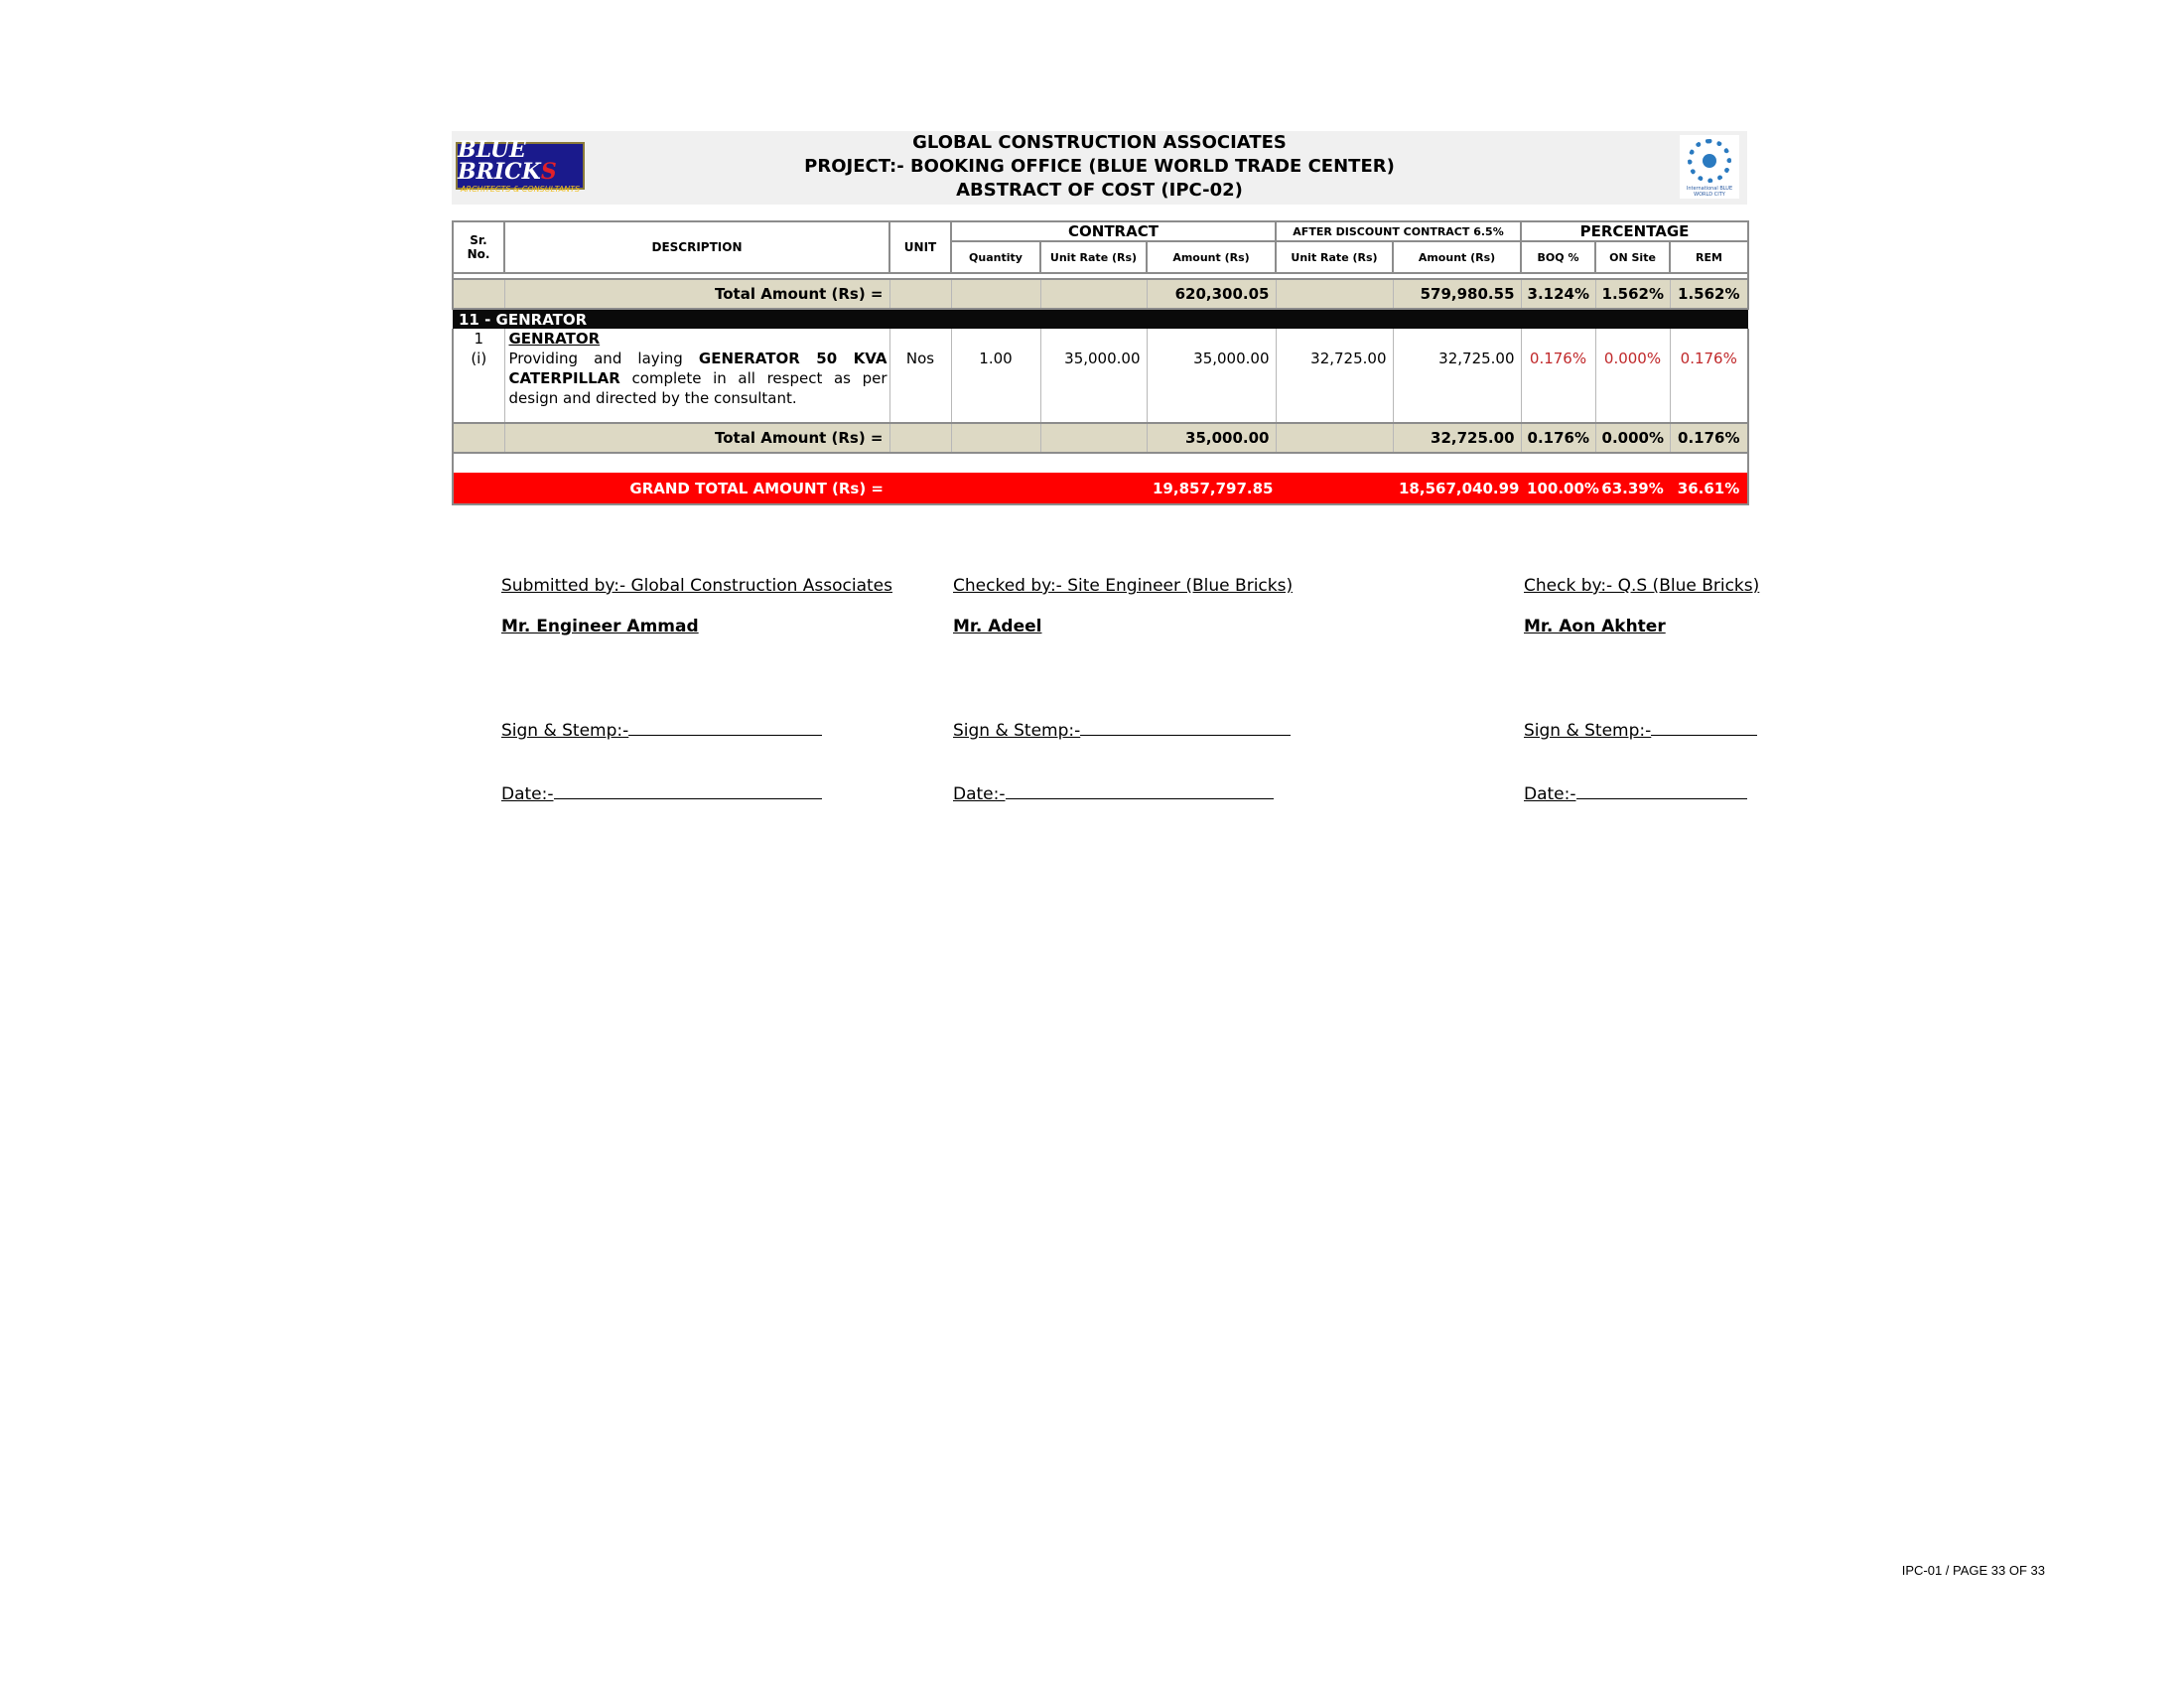 The height and width of the screenshot is (1688, 2184). I want to click on total-ad-amount: 579,980.55, so click(1457, 294).